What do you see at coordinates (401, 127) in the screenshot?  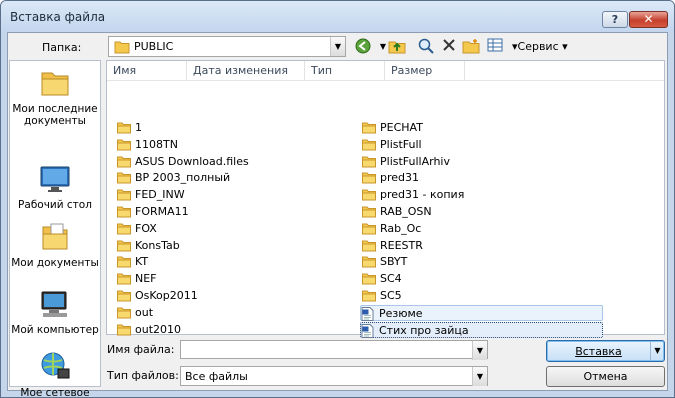 I see `file-name: PECHAT` at bounding box center [401, 127].